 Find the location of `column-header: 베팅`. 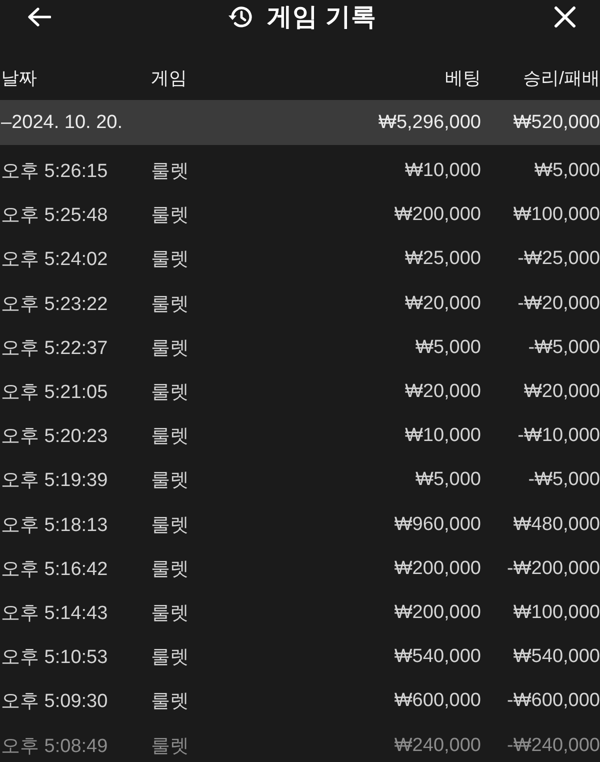

column-header: 베팅 is located at coordinates (463, 78).